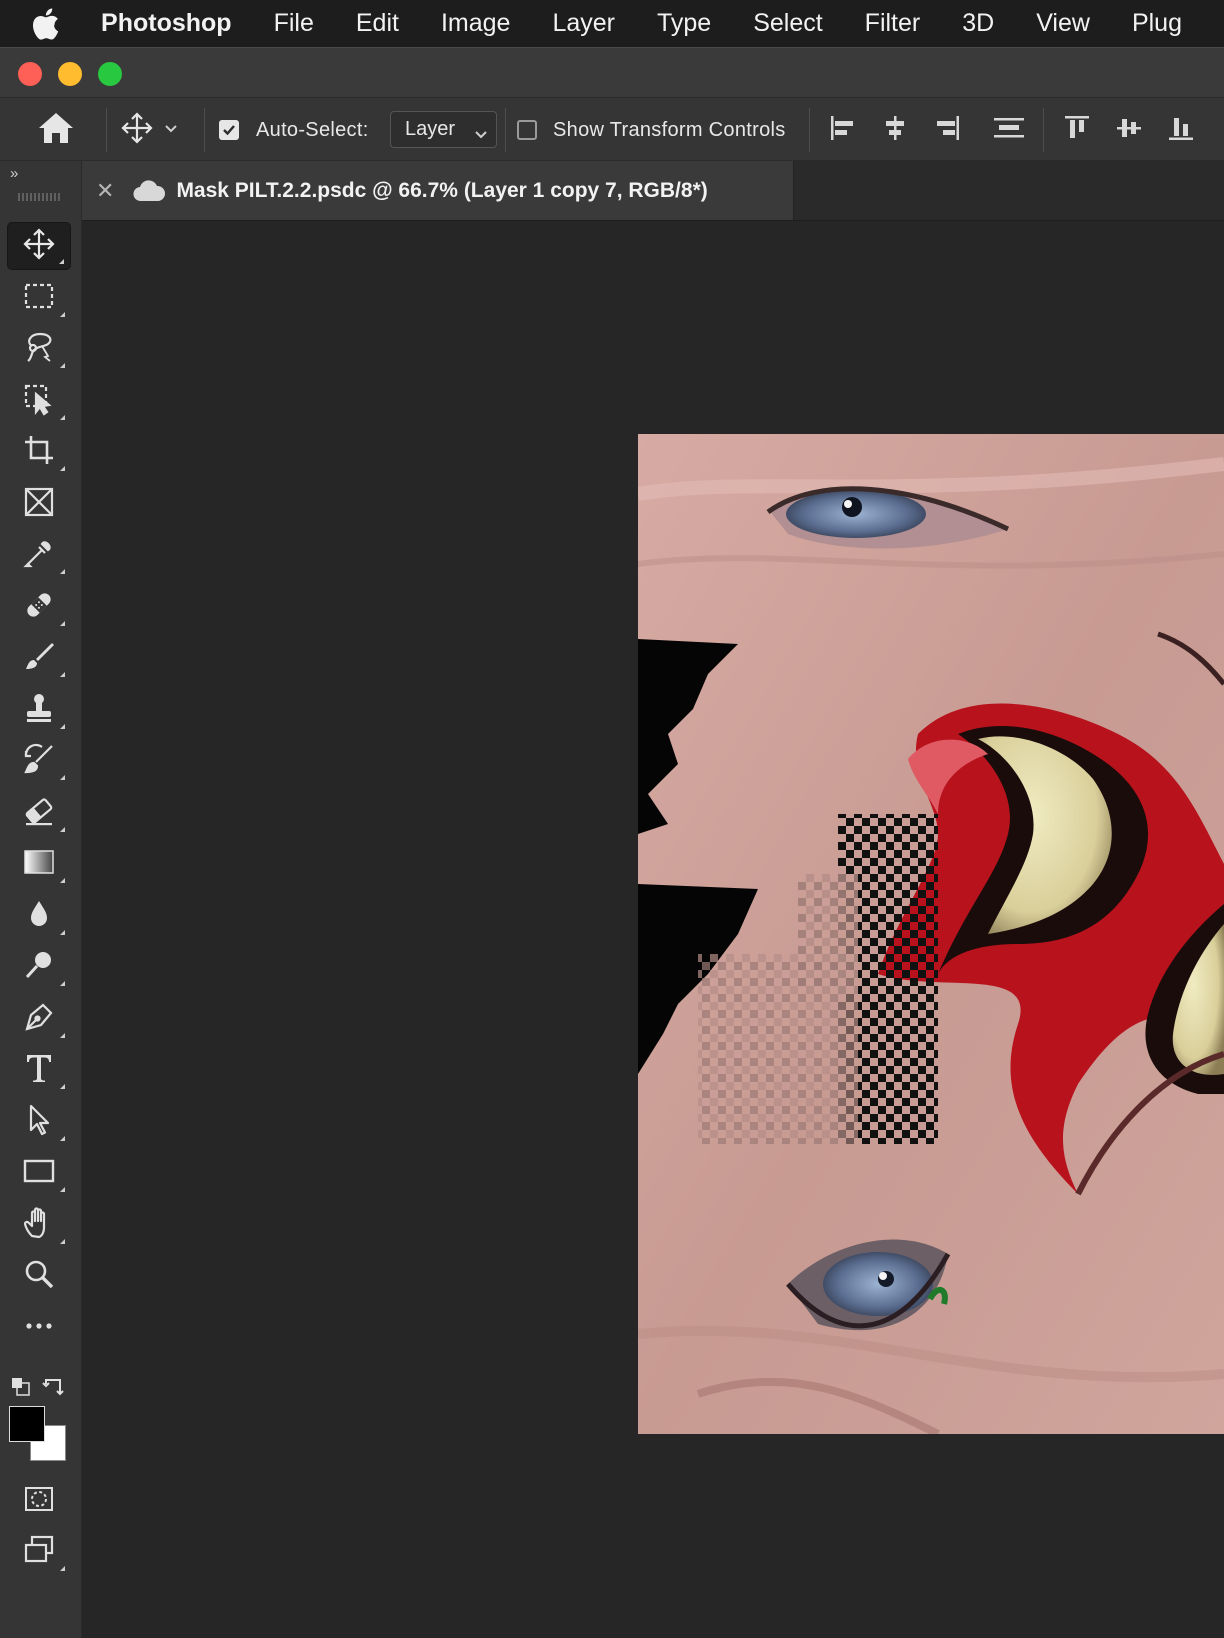 The image size is (1224, 1638). Describe the element at coordinates (978, 23) in the screenshot. I see `menu-3d: 3D` at that location.